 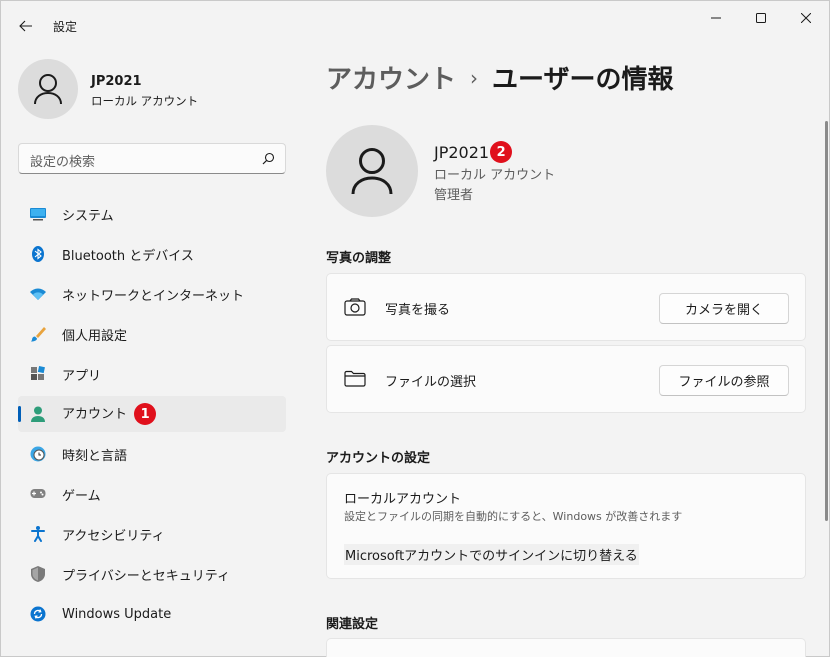 I want to click on section-title-photo: 写真の調整, so click(x=359, y=258).